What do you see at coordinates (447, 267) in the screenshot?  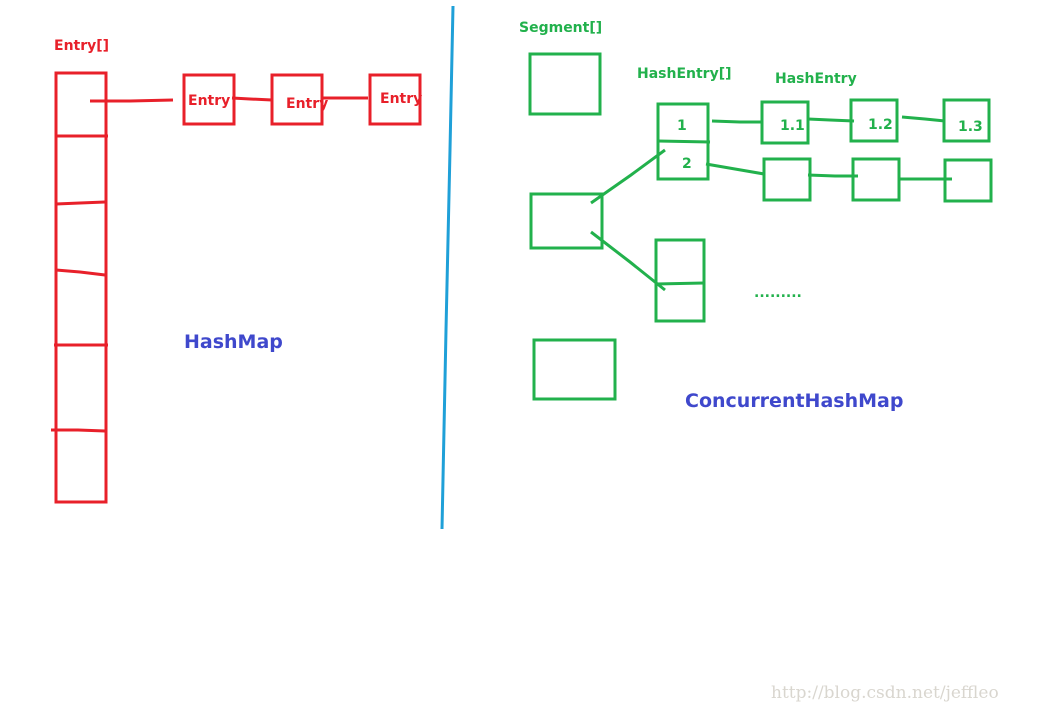 I see `divider-line` at bounding box center [447, 267].